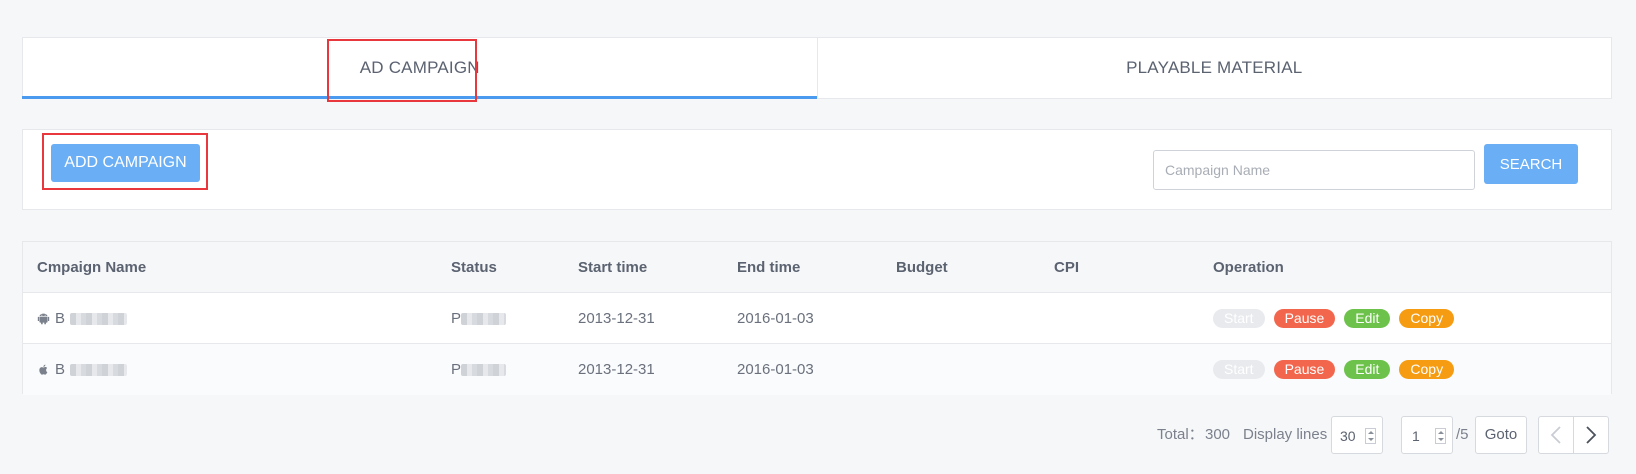  What do you see at coordinates (1501, 435) in the screenshot?
I see `goto-button: Goto` at bounding box center [1501, 435].